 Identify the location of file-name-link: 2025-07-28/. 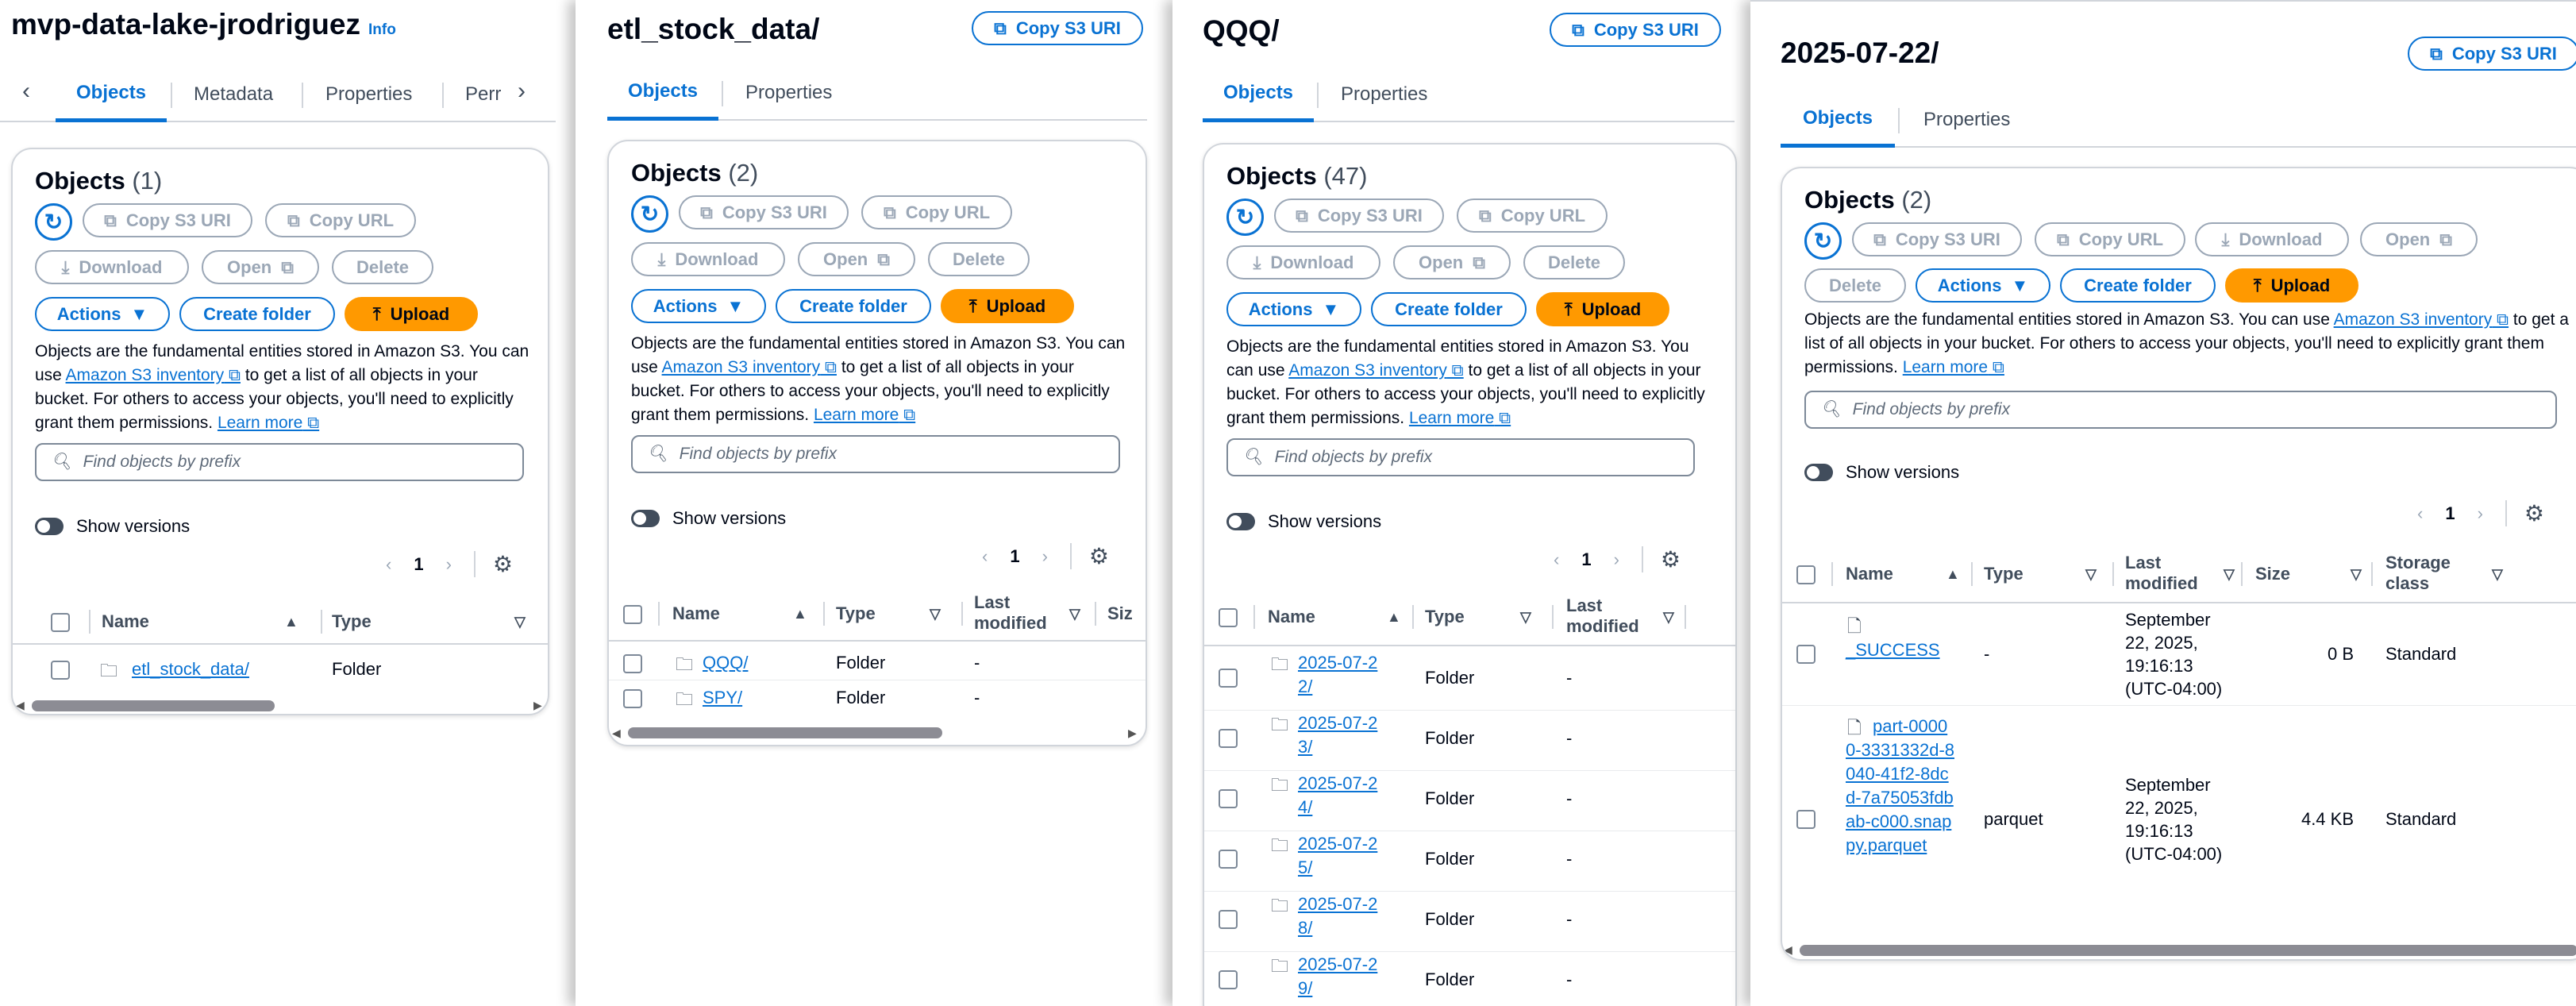
(1341, 916).